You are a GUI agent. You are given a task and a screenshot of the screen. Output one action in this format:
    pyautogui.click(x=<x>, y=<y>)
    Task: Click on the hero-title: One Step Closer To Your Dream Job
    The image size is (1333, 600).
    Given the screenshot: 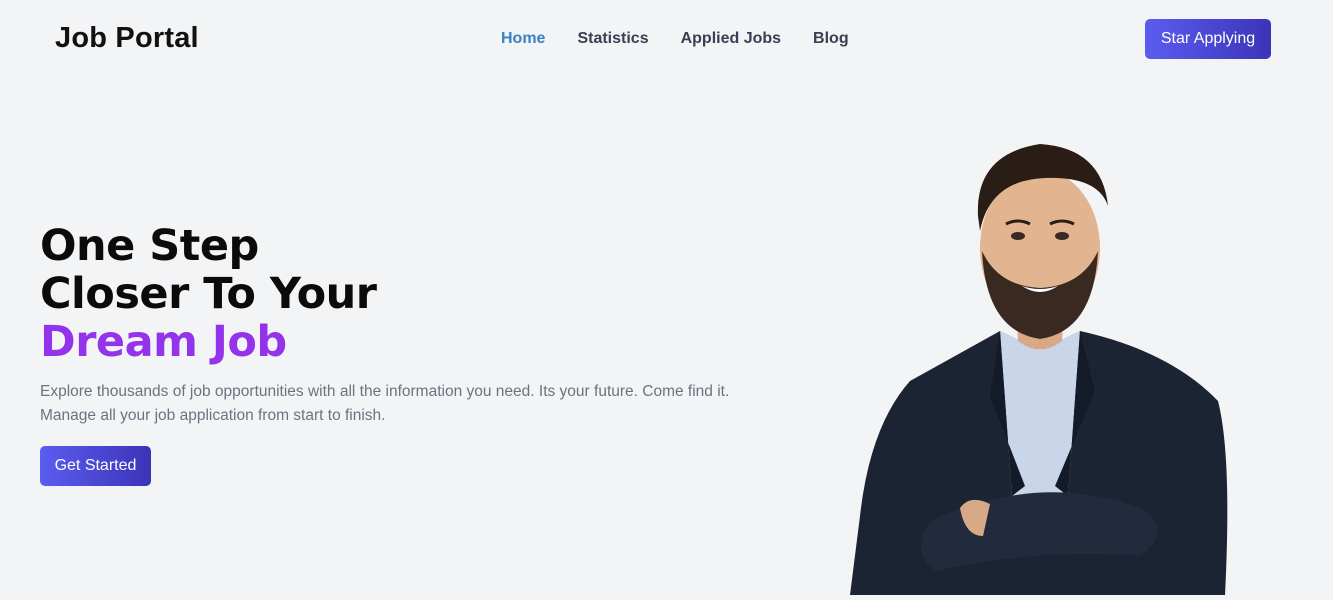 What is the action you would take?
    pyautogui.click(x=400, y=294)
    